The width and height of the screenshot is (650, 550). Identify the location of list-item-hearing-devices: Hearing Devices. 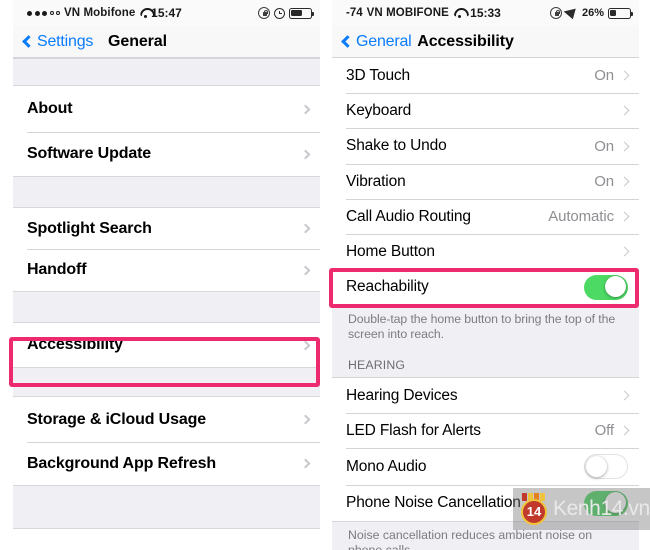
(485, 395).